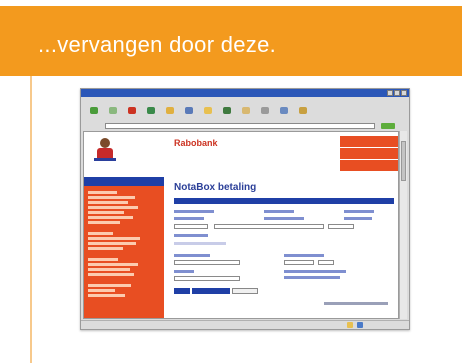 This screenshot has width=462, height=363. I want to click on go-button-icon, so click(388, 126).